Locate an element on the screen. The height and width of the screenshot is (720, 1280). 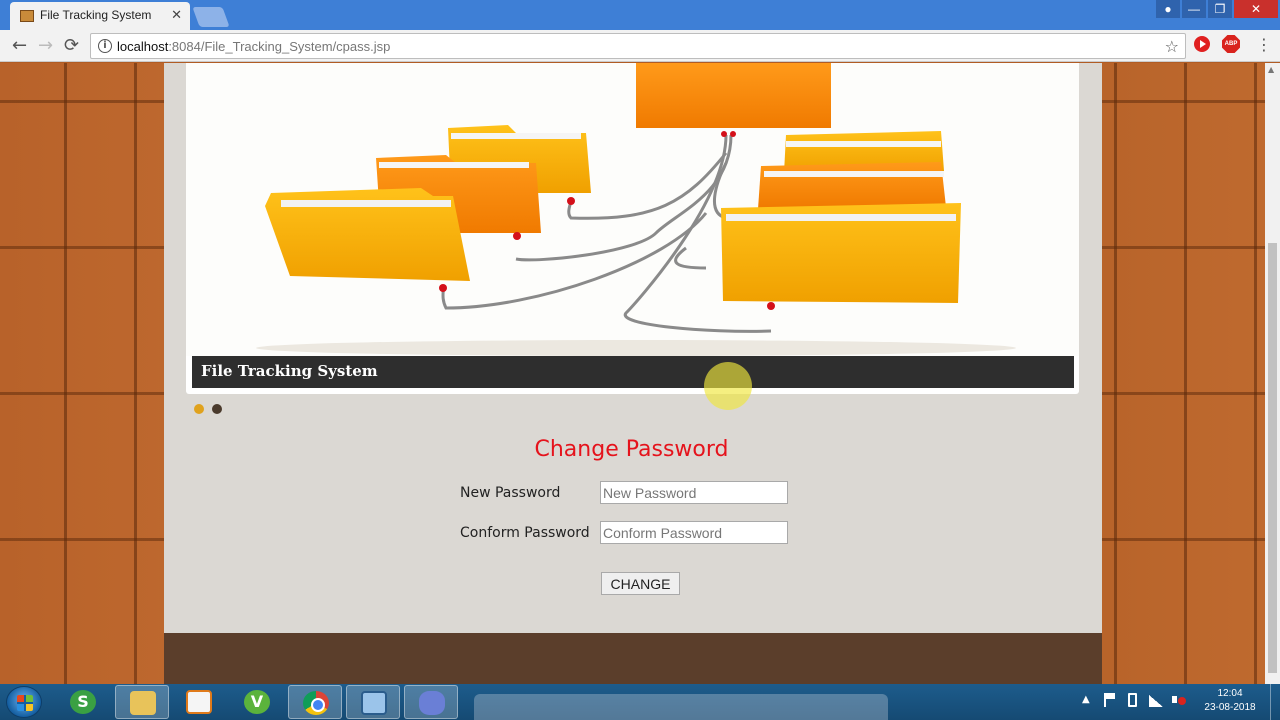
tab-favicon-icon is located at coordinates (27, 16).